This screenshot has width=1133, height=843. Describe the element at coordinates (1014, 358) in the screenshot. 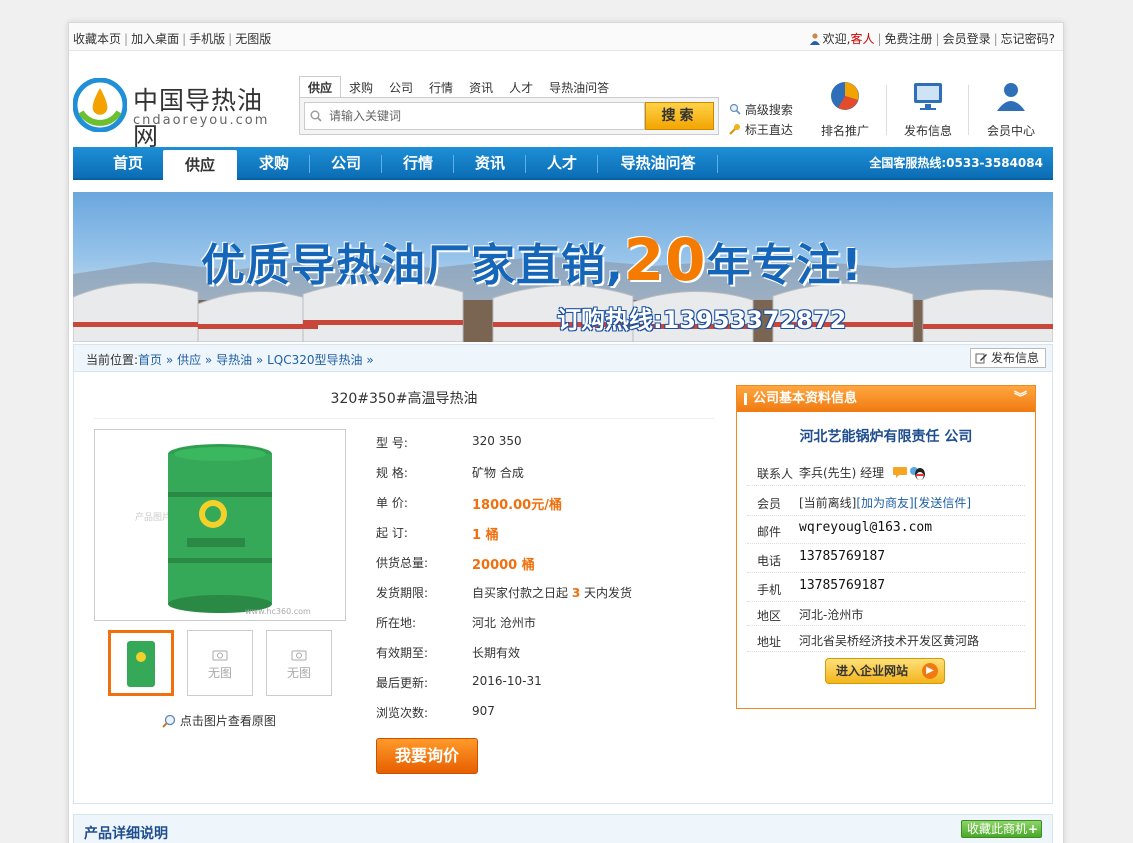

I see `publish-info-button-label: 发布信息` at that location.